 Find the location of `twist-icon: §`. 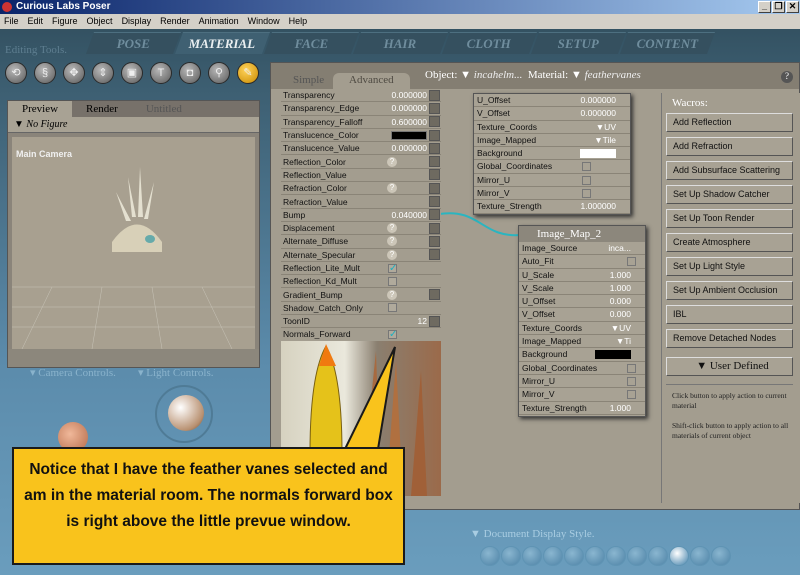

twist-icon: § is located at coordinates (45, 73).